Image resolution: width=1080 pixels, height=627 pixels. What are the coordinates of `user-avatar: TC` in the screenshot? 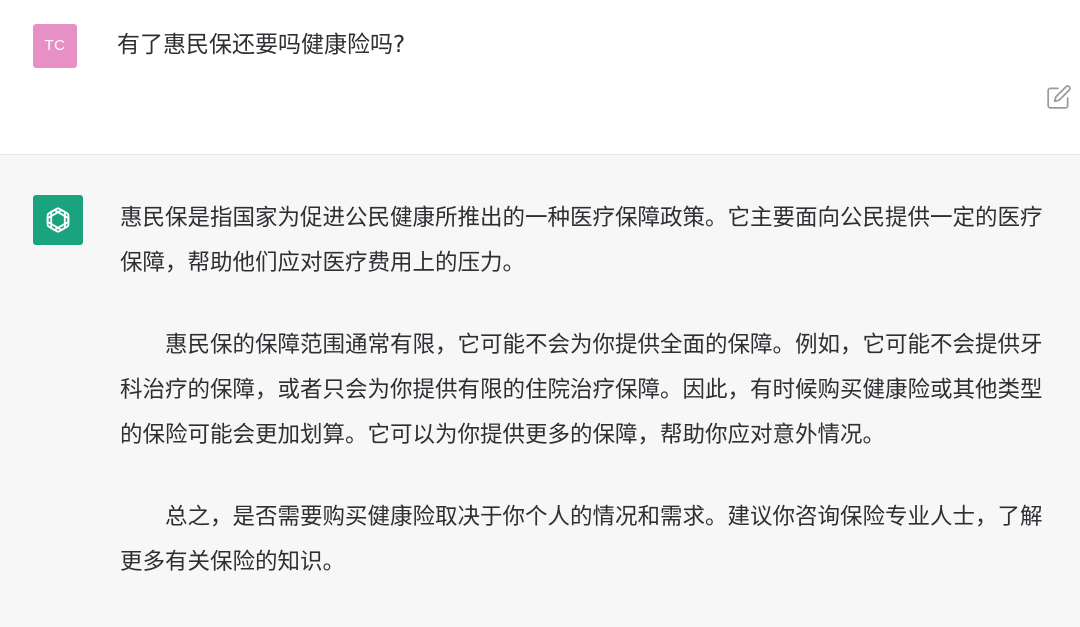 It's located at (55, 46).